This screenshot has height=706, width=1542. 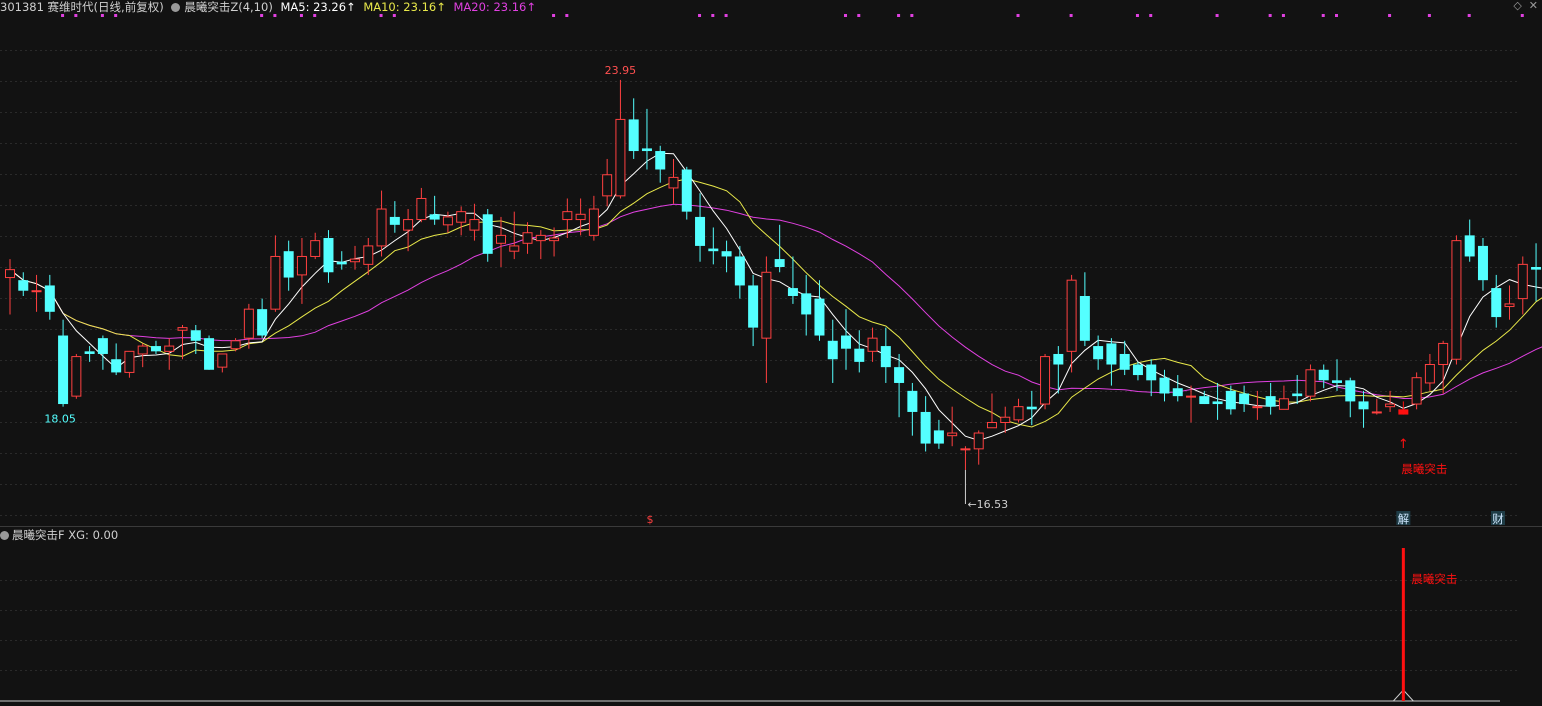 I want to click on marker-jie: 解, so click(x=1404, y=519).